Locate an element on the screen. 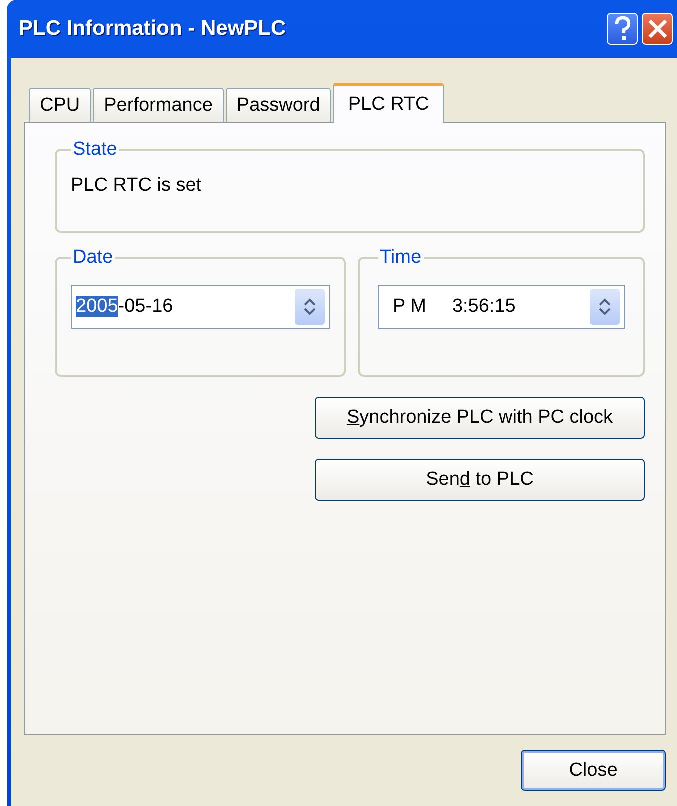 The width and height of the screenshot is (677, 806). tab: Password is located at coordinates (279, 105).